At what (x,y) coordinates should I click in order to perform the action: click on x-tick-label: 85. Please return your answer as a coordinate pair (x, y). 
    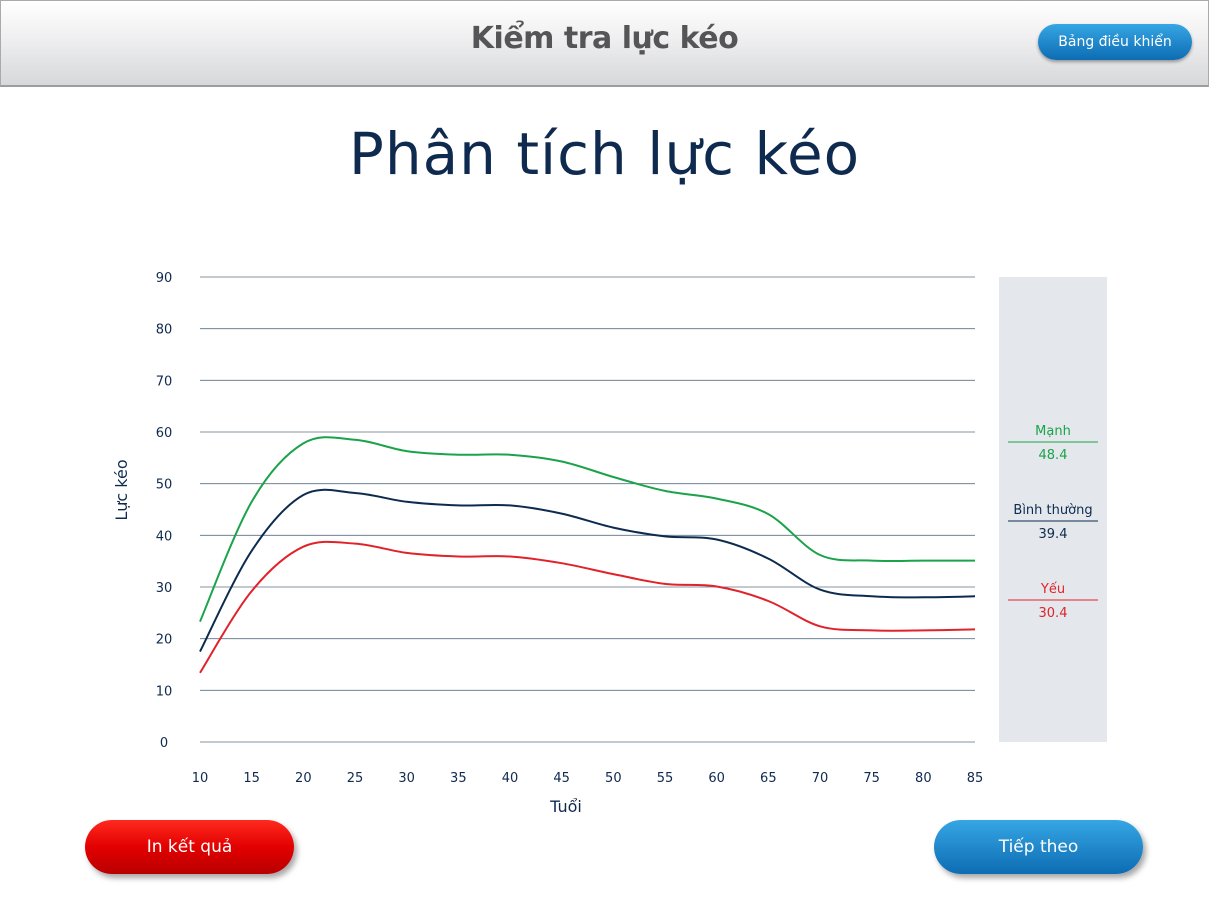
    Looking at the image, I should click on (975, 778).